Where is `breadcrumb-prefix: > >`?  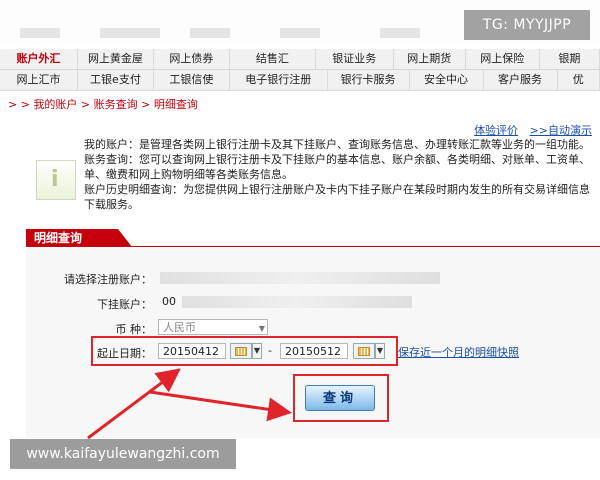 breadcrumb-prefix: > > is located at coordinates (21, 104).